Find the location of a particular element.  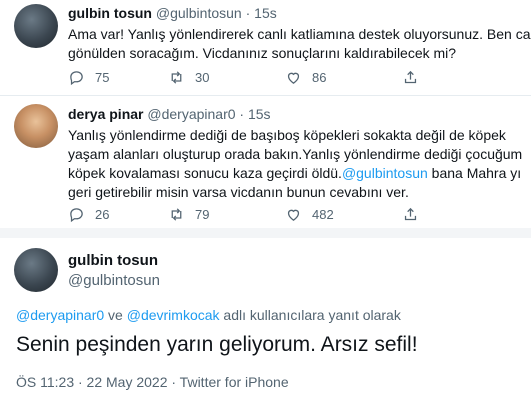

tweet-line-text: bana Mahra yı is located at coordinates (474, 173).